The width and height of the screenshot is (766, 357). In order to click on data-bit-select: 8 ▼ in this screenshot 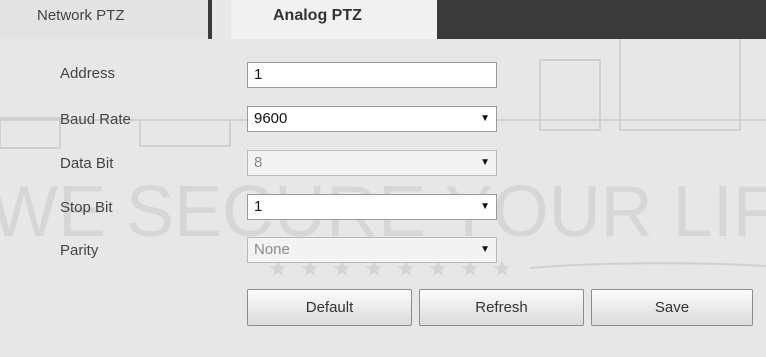, I will do `click(372, 163)`.